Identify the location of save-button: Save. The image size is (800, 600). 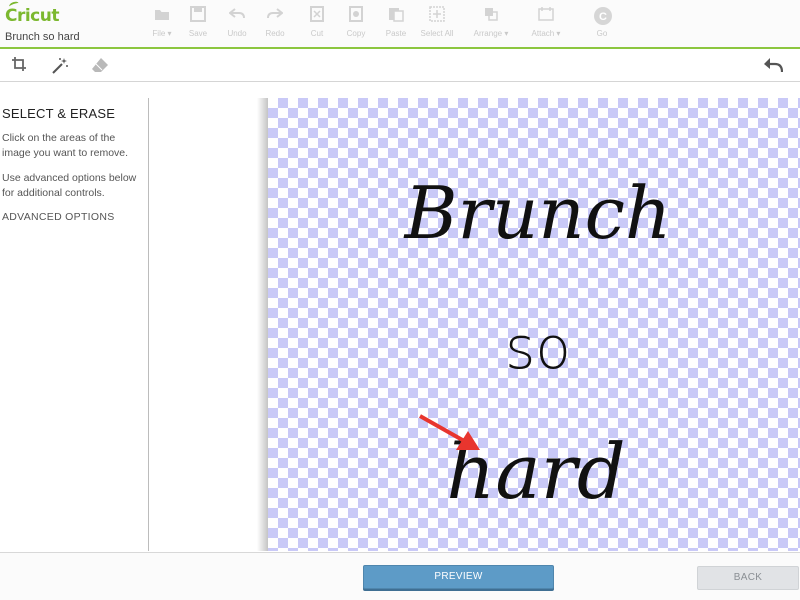
(198, 22).